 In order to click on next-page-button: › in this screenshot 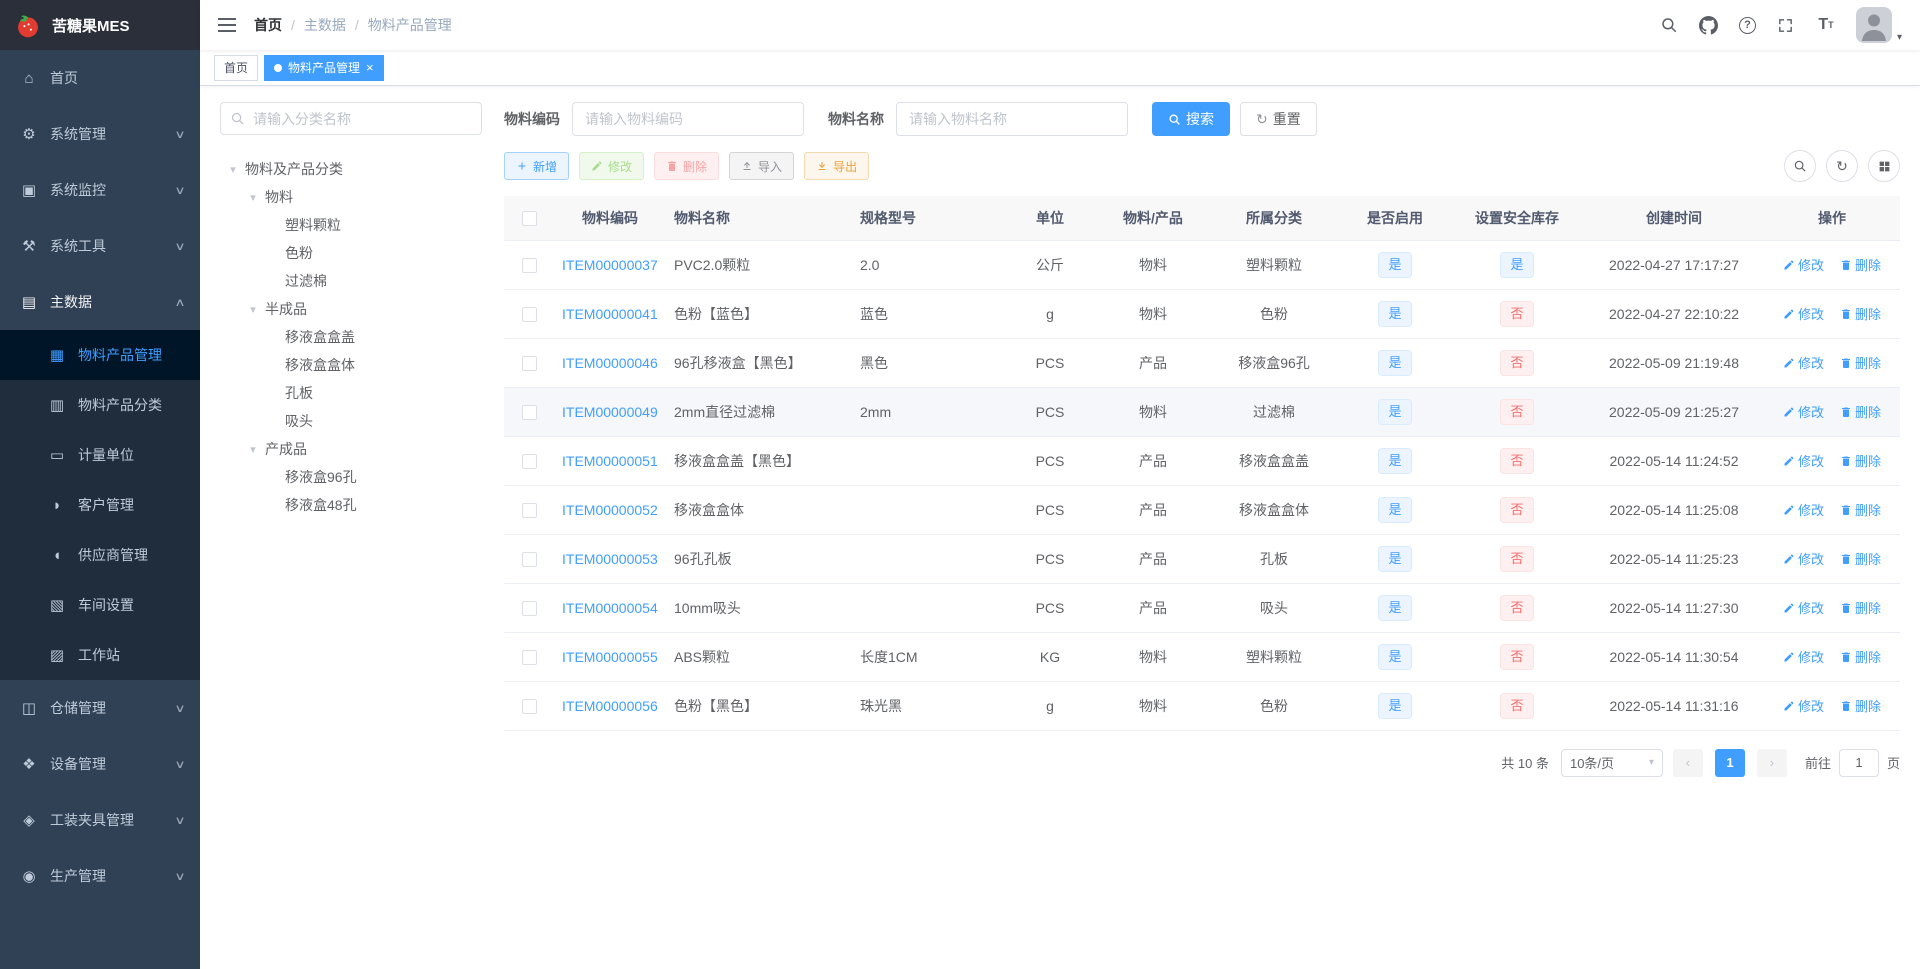, I will do `click(1771, 762)`.